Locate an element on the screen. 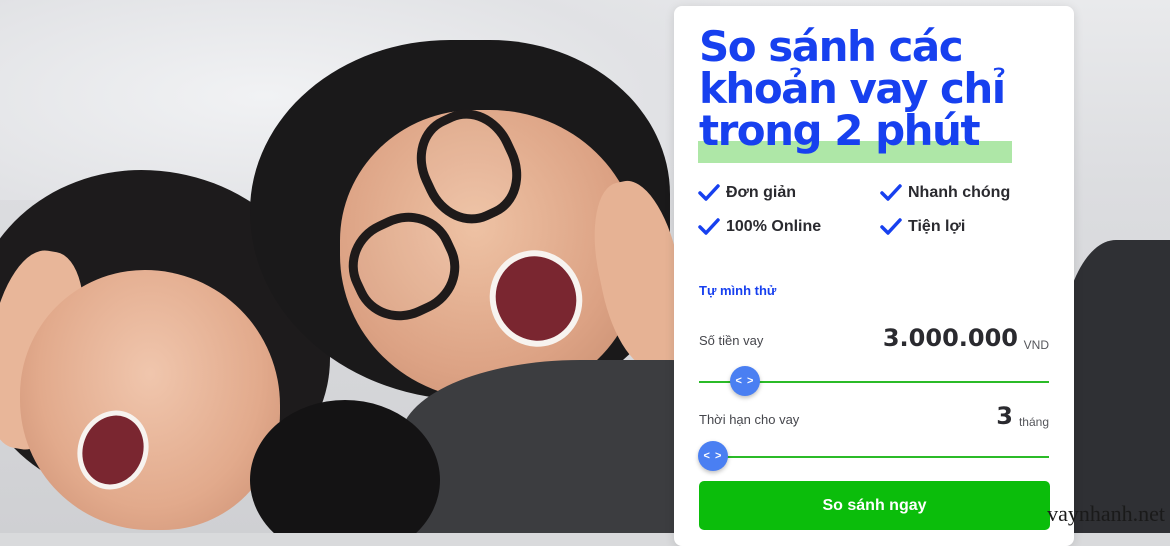 This screenshot has width=1170, height=546. feature-item: 100% Online is located at coordinates (789, 227).